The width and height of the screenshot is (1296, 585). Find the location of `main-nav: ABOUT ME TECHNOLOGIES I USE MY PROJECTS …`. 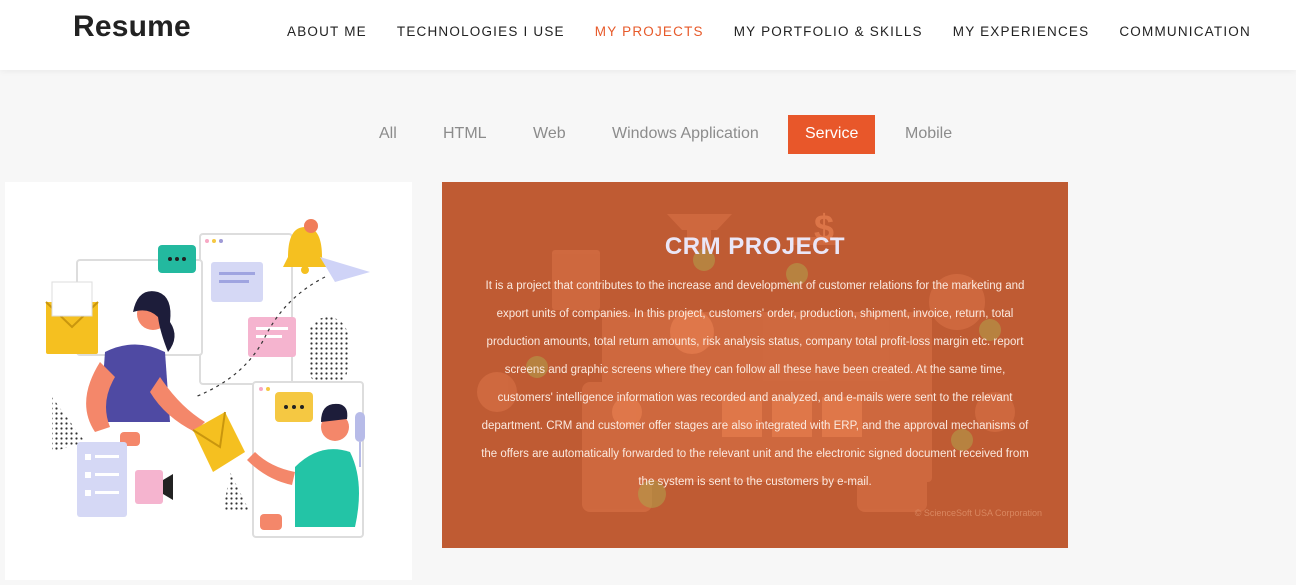

main-nav: ABOUT ME TECHNOLOGIES I USE MY PROJECTS … is located at coordinates (784, 32).